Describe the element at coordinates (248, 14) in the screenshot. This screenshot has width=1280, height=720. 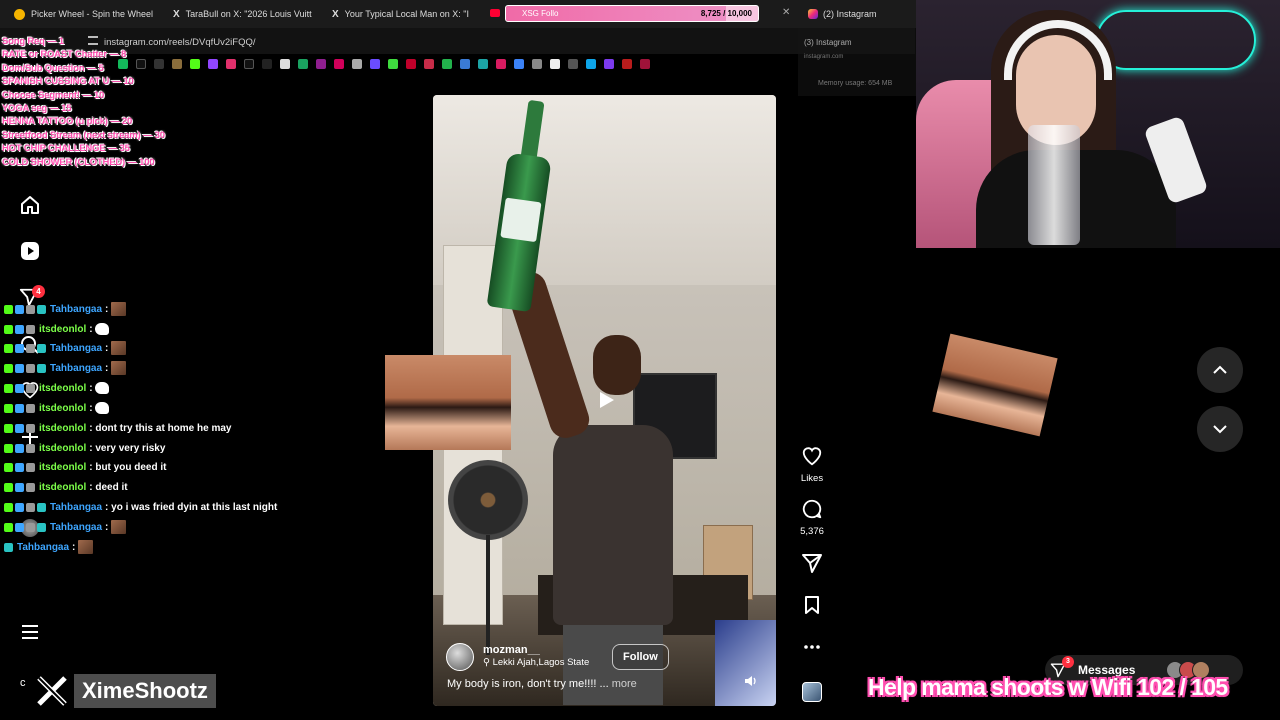
I see `tab-title: TaraBull on X: "2026 Louis Vuitt` at that location.